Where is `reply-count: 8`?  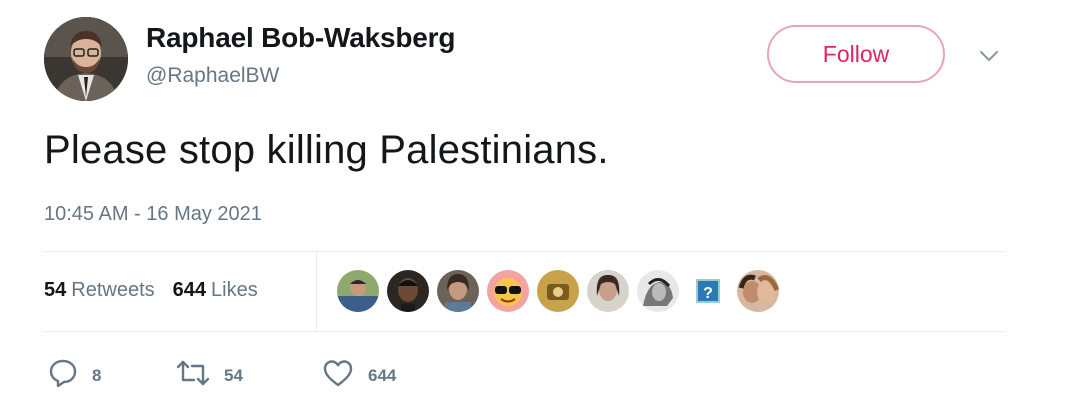
reply-count: 8 is located at coordinates (97, 375).